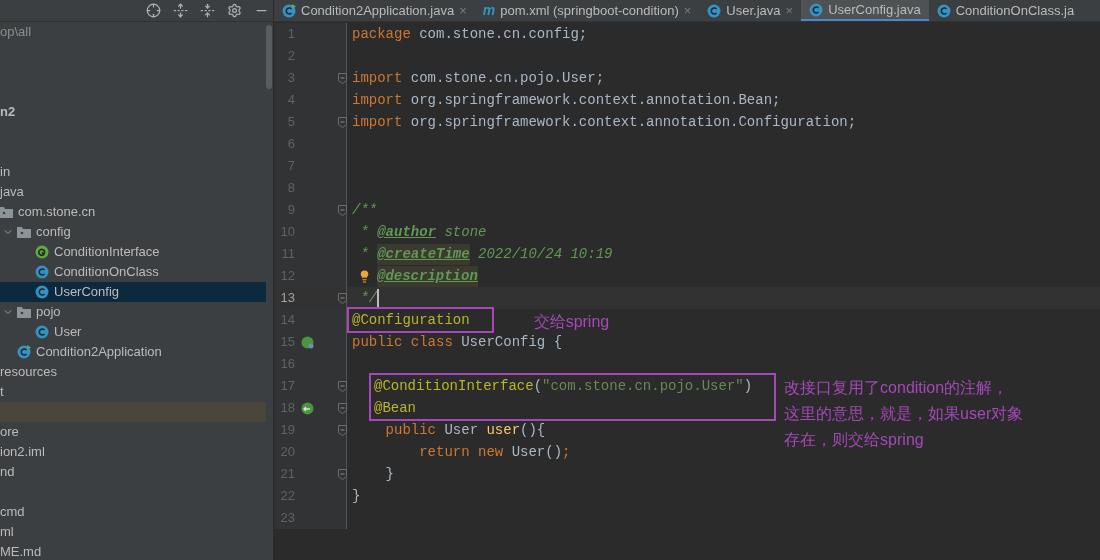 The height and width of the screenshot is (560, 1100). I want to click on tree-label: Condition2Application, so click(99, 352).